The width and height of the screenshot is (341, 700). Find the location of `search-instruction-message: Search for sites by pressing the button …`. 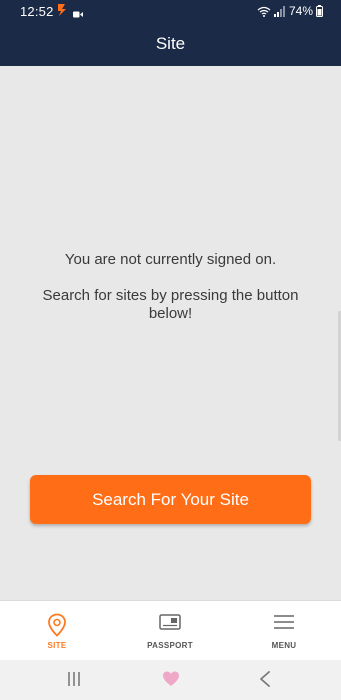

search-instruction-message: Search for sites by pressing the button … is located at coordinates (170, 304).